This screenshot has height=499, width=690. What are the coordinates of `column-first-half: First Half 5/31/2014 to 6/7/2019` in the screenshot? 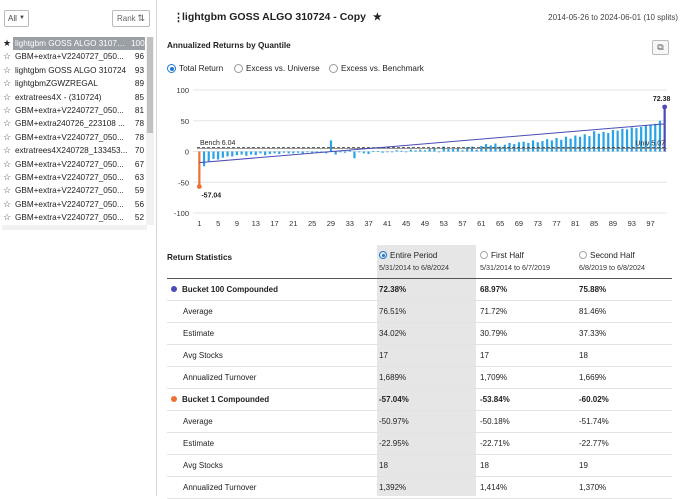 It's located at (515, 261).